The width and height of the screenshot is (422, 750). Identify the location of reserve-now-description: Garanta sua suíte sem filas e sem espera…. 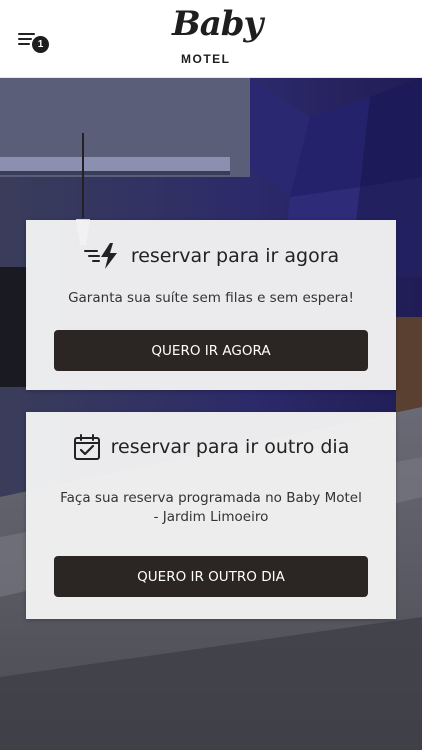
(211, 298).